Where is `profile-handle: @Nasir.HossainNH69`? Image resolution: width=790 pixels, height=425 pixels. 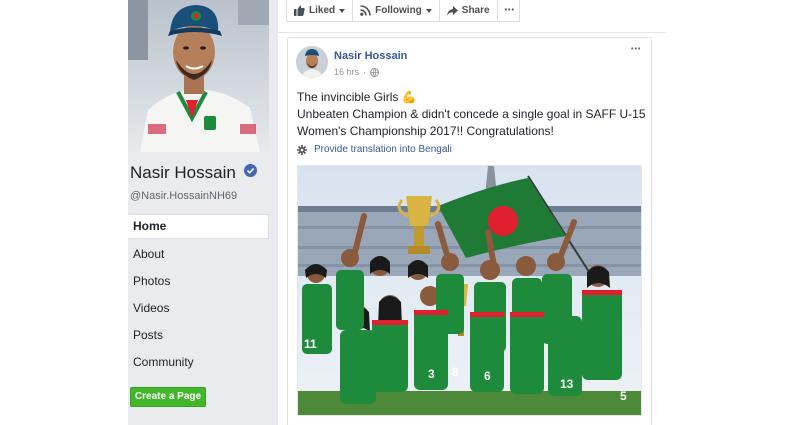 profile-handle: @Nasir.HossainNH69 is located at coordinates (183, 196).